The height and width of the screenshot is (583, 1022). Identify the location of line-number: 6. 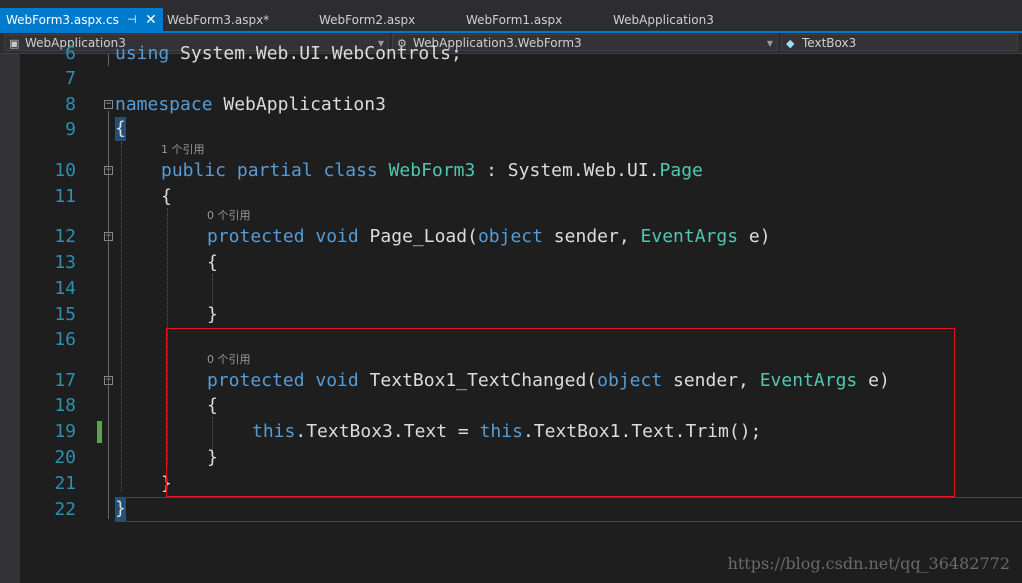
(70, 53).